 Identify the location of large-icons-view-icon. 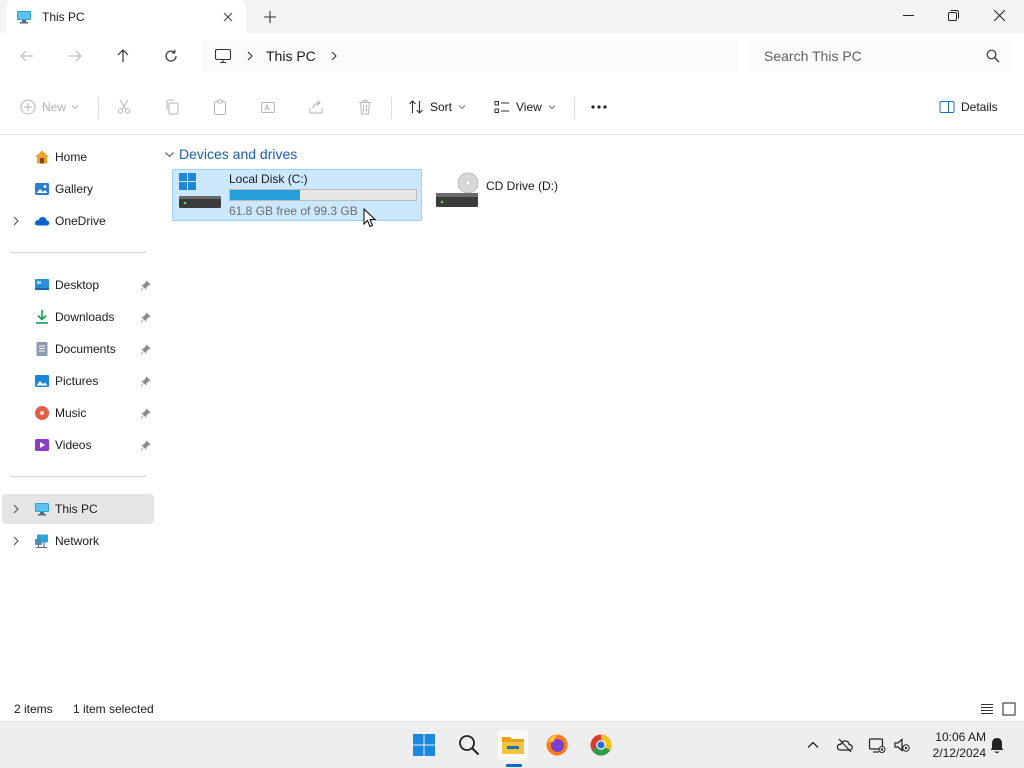
(1009, 709).